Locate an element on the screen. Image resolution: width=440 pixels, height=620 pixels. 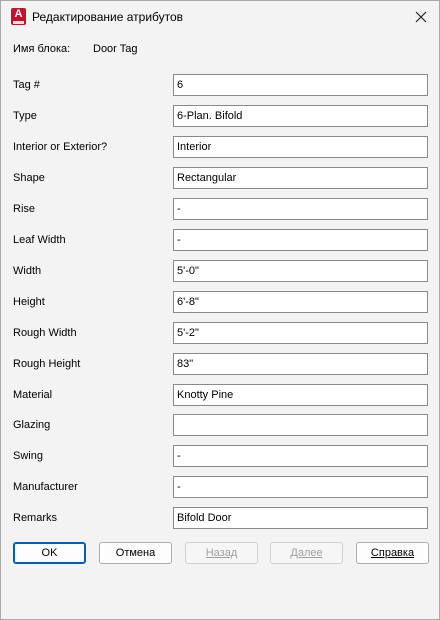
block-name-label: Имя блока: is located at coordinates (42, 49).